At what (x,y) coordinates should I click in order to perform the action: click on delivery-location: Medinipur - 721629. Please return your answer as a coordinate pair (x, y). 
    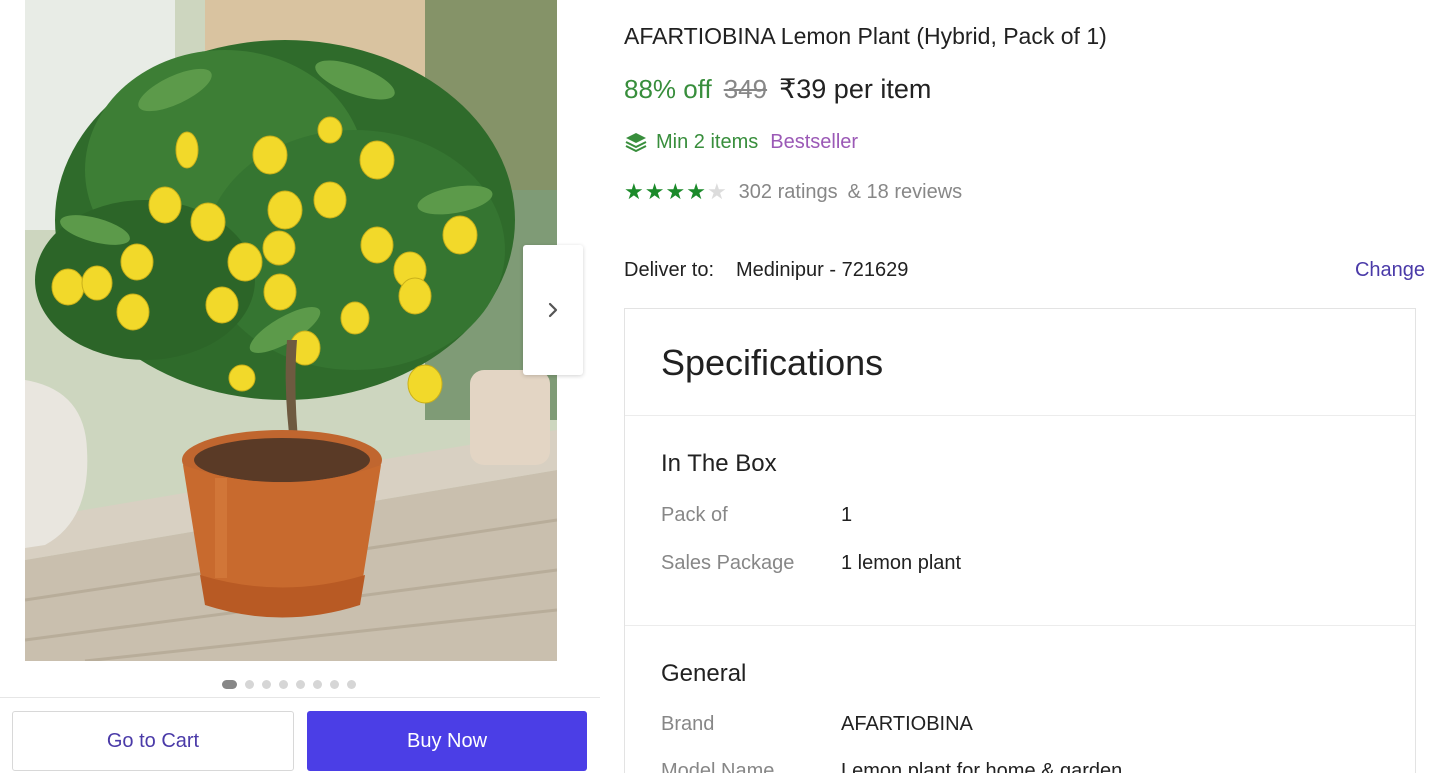
    Looking at the image, I should click on (822, 270).